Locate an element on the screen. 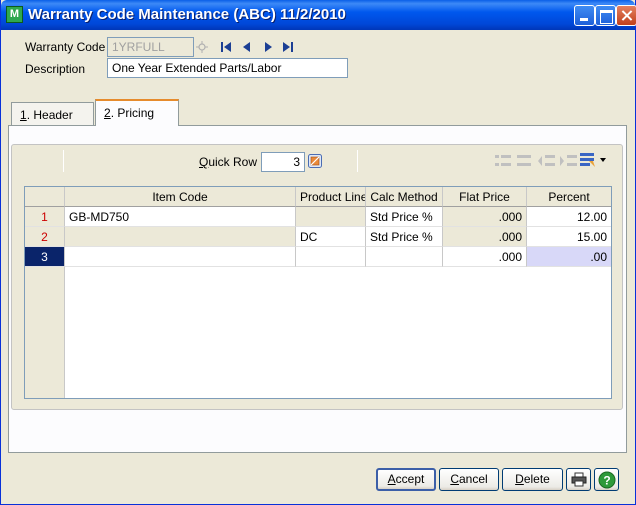  printer-icon is located at coordinates (579, 479).